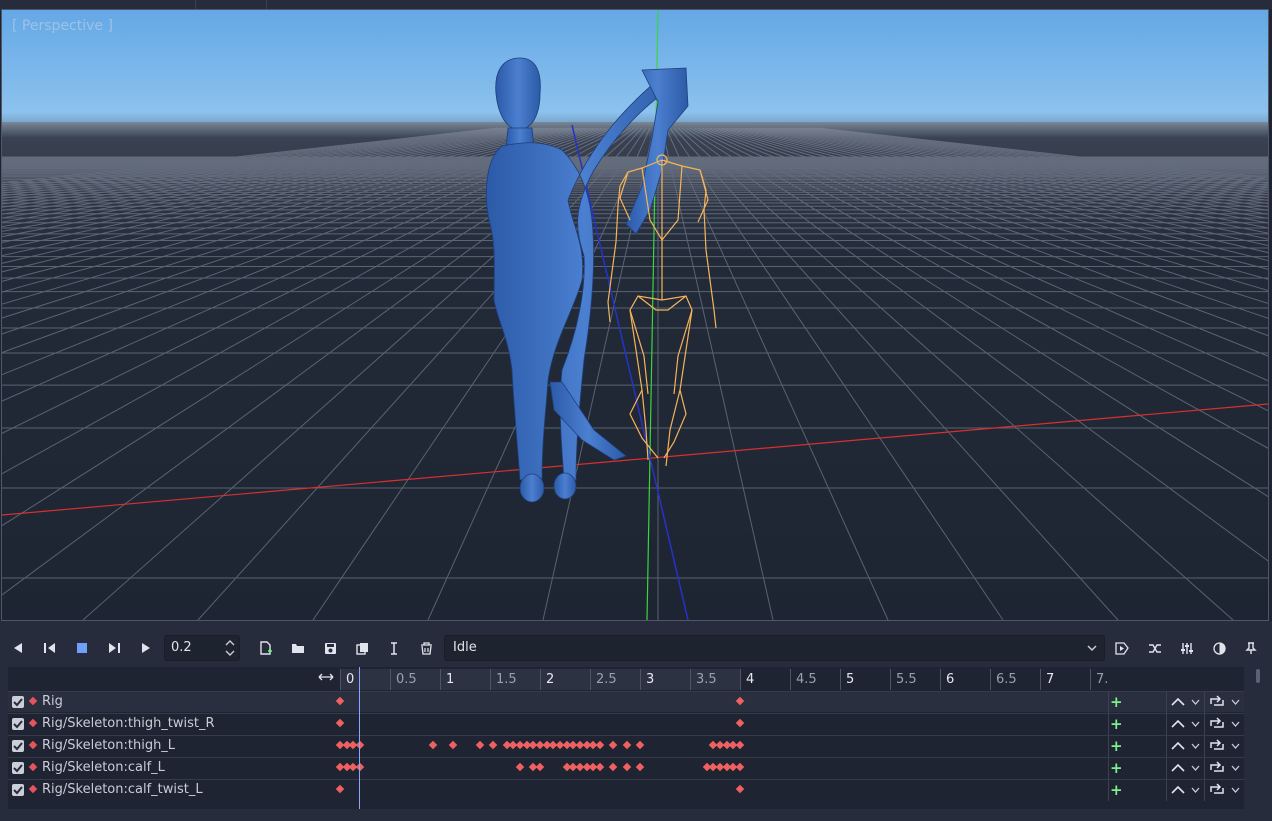 The width and height of the screenshot is (1272, 821). I want to click on autoplay-button, so click(1122, 648).